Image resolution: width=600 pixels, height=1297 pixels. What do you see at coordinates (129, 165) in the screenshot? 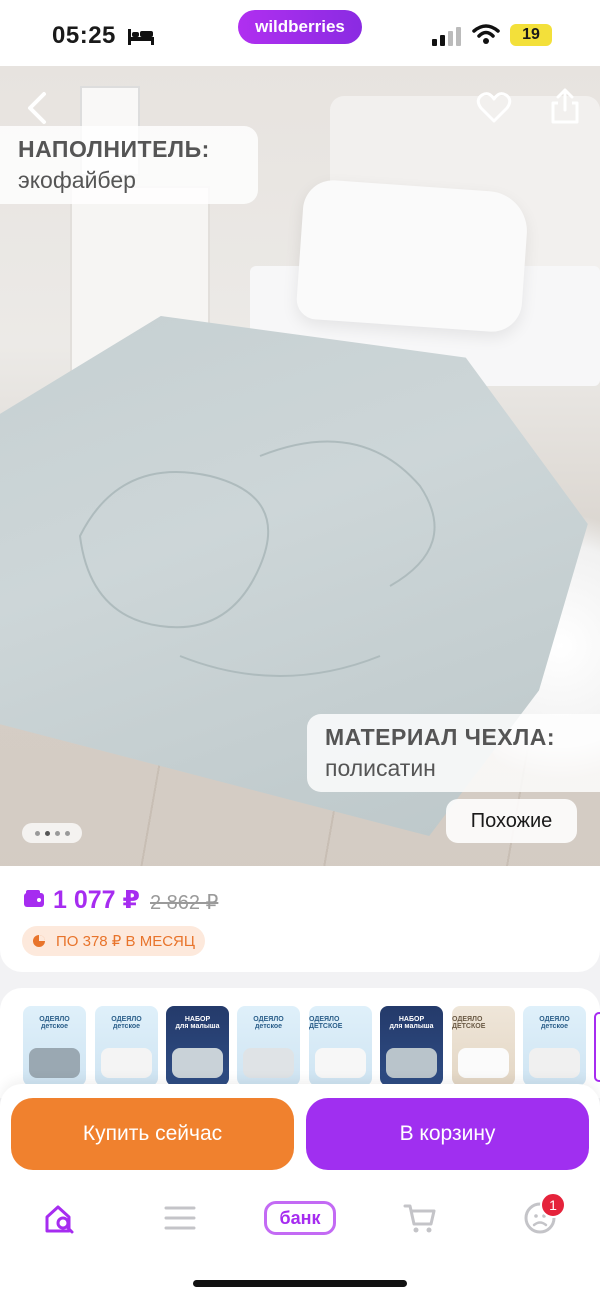
I see `spec-card-filler: НАПОЛНИТЕЛЬ: экофайбер` at bounding box center [129, 165].